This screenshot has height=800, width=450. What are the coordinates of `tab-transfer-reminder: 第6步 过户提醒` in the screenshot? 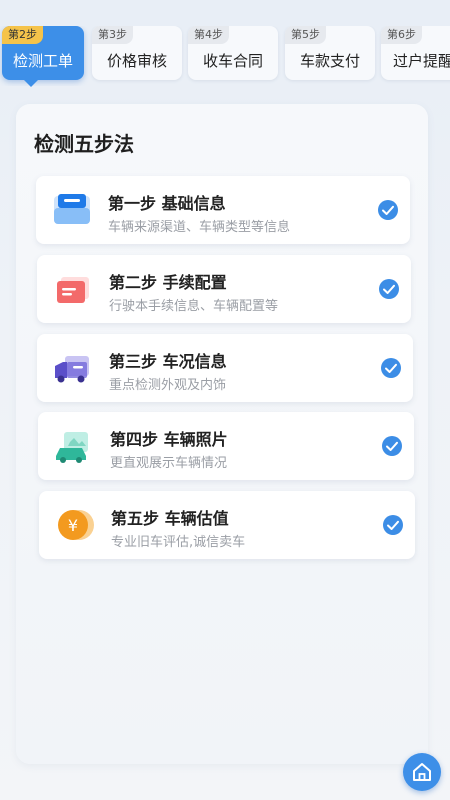 It's located at (415, 53).